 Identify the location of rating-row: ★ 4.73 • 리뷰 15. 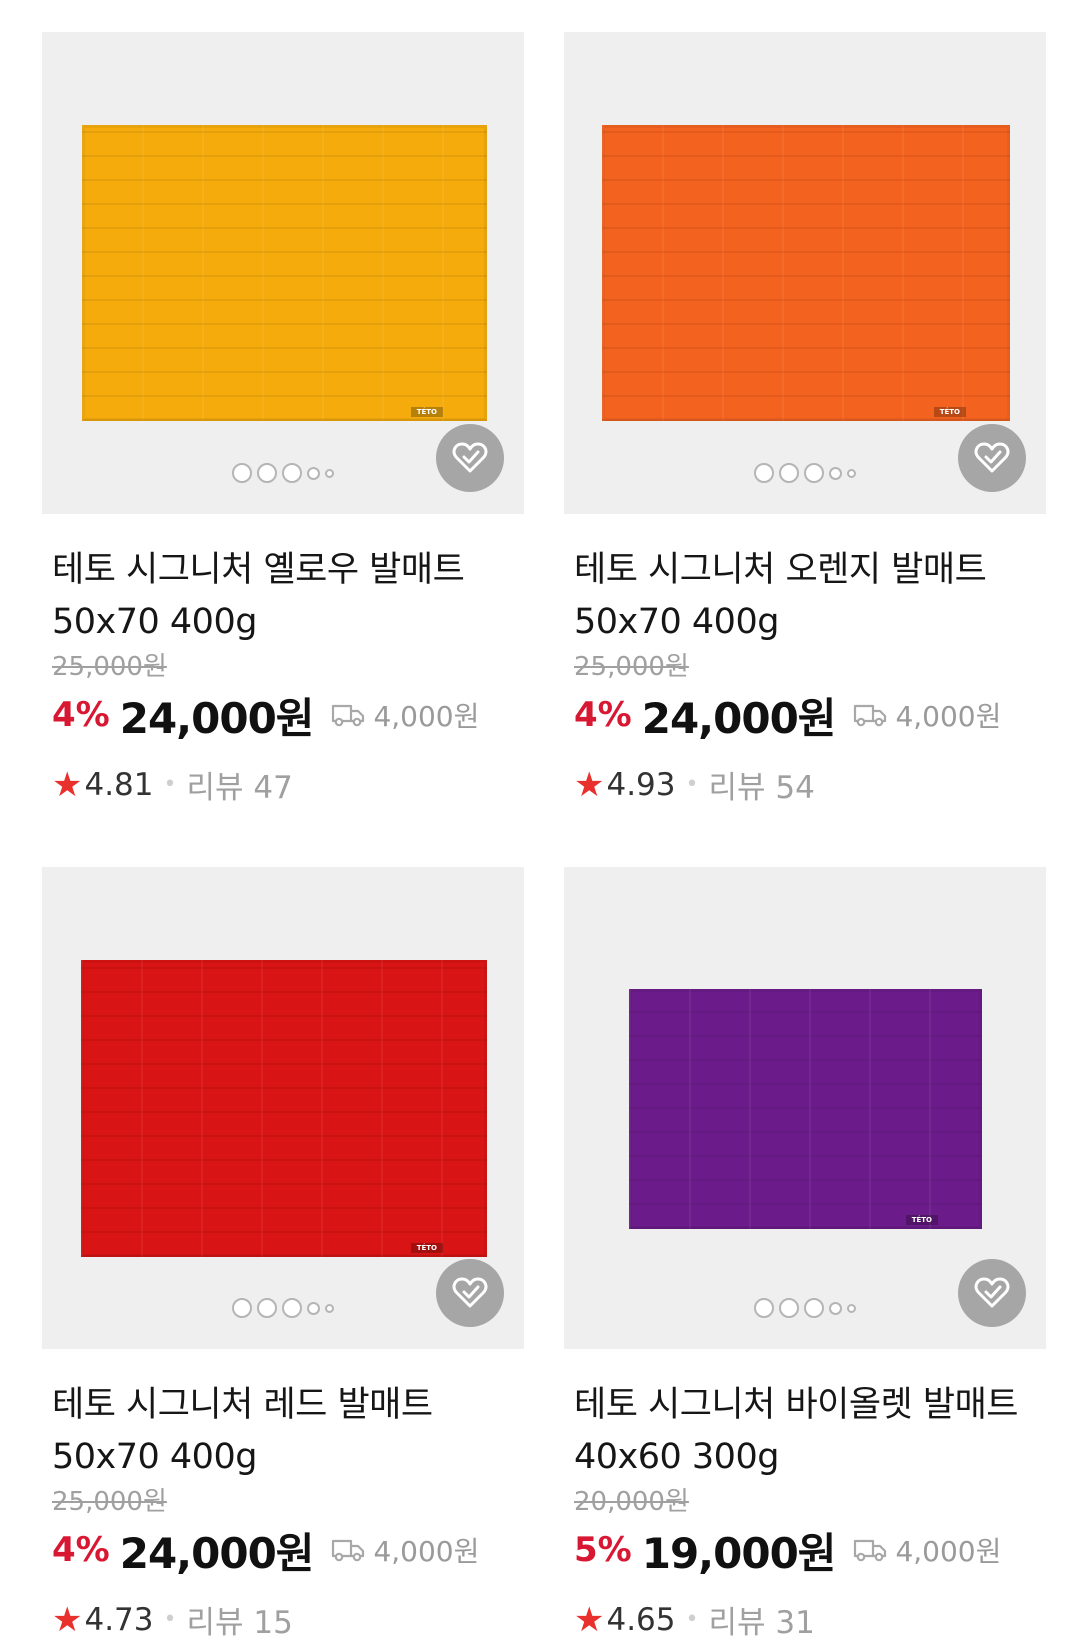
(283, 1619).